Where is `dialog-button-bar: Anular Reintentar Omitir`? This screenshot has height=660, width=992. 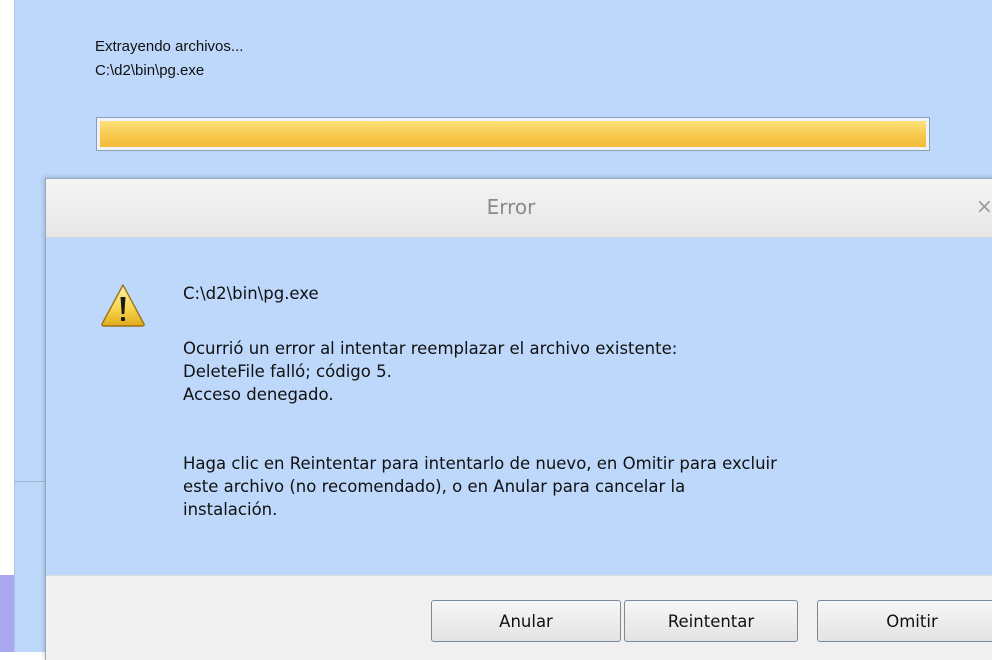
dialog-button-bar: Anular Reintentar Omitir is located at coordinates (519, 617).